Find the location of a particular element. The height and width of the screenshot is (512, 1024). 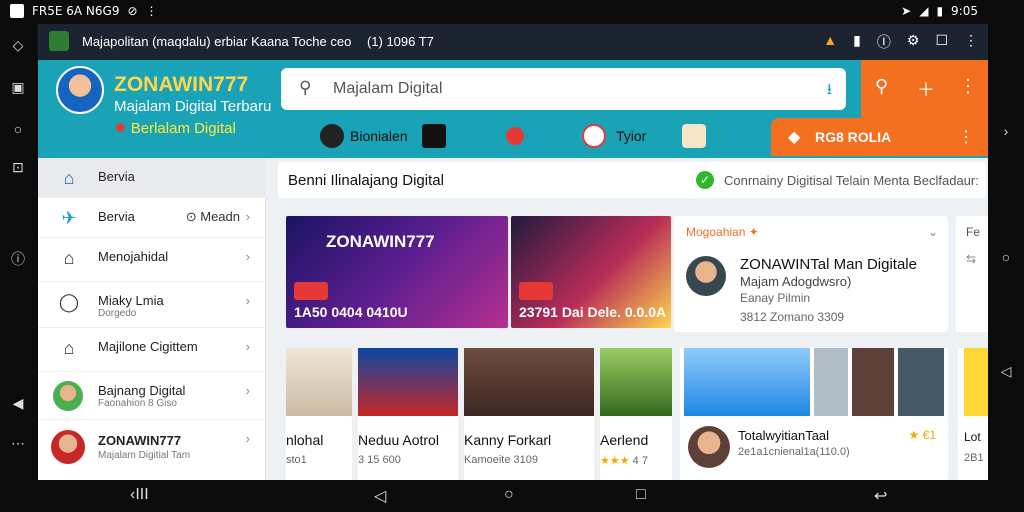

action-area: ⚲ ＋ ⋮ is located at coordinates (924, 89).